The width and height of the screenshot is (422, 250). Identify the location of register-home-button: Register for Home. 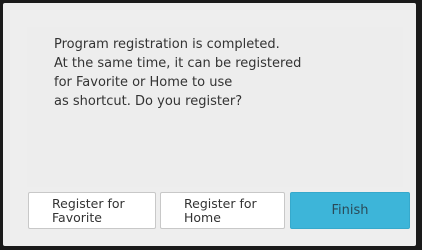
(222, 210).